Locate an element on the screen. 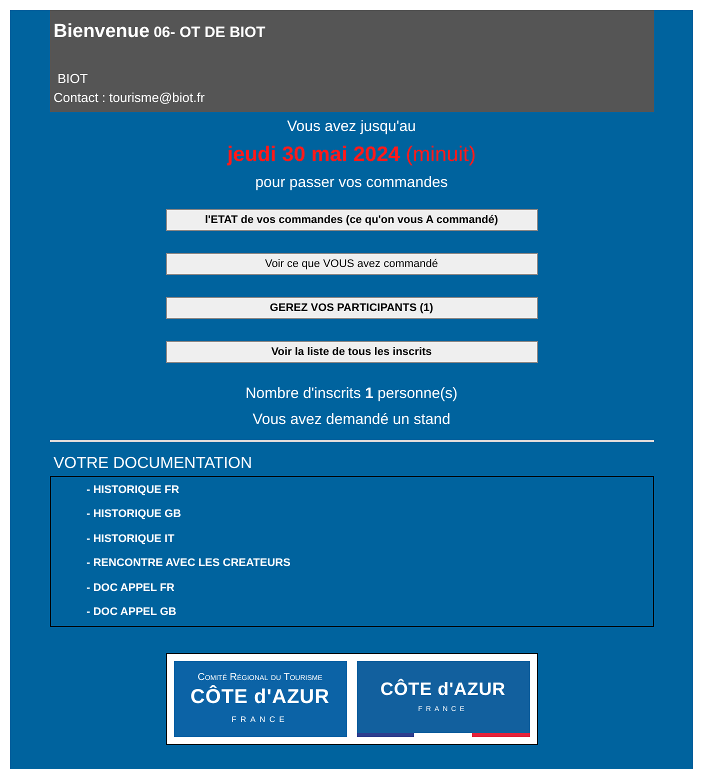 This screenshot has height=769, width=703. document-link: - DOC APPEL GB is located at coordinates (131, 612).